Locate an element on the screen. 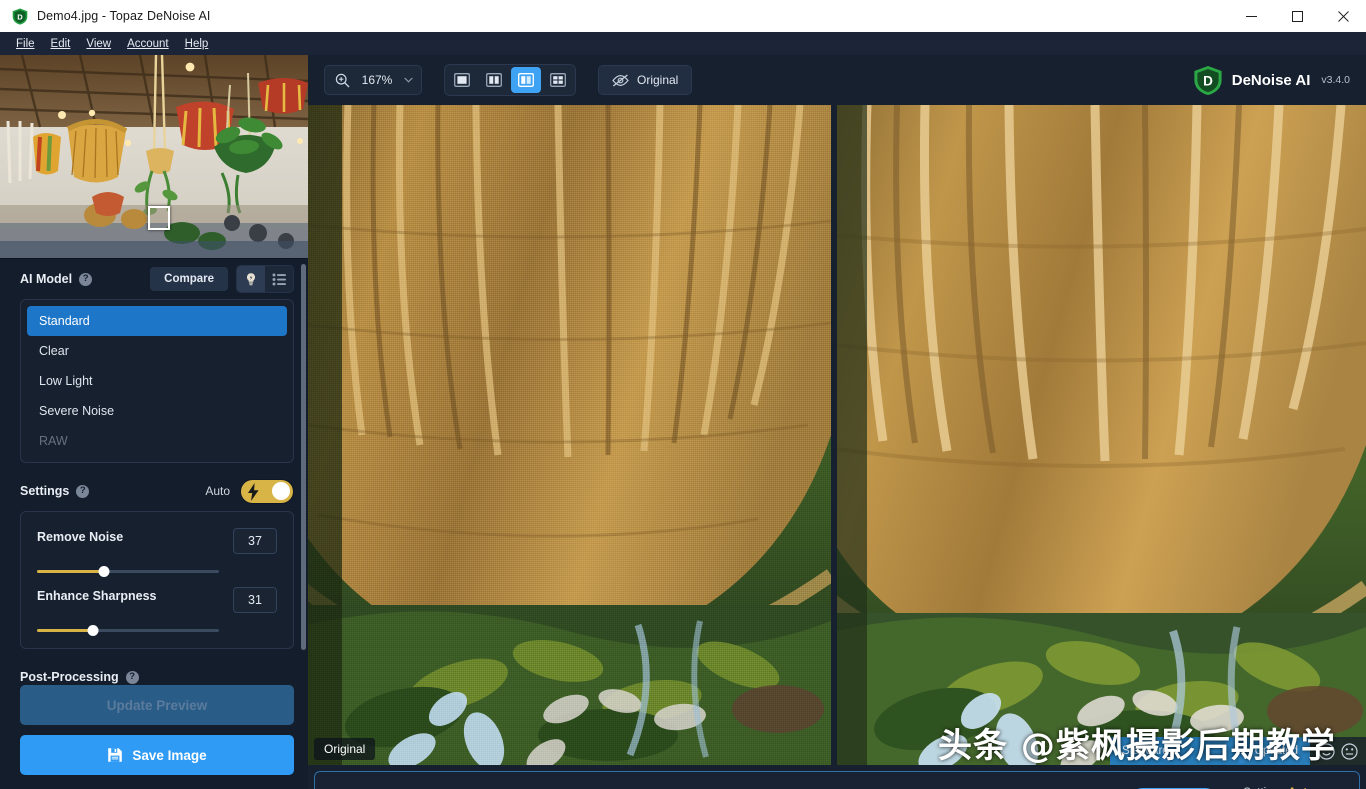 This screenshot has height=789, width=1366. zoom-control: 167% is located at coordinates (373, 80).